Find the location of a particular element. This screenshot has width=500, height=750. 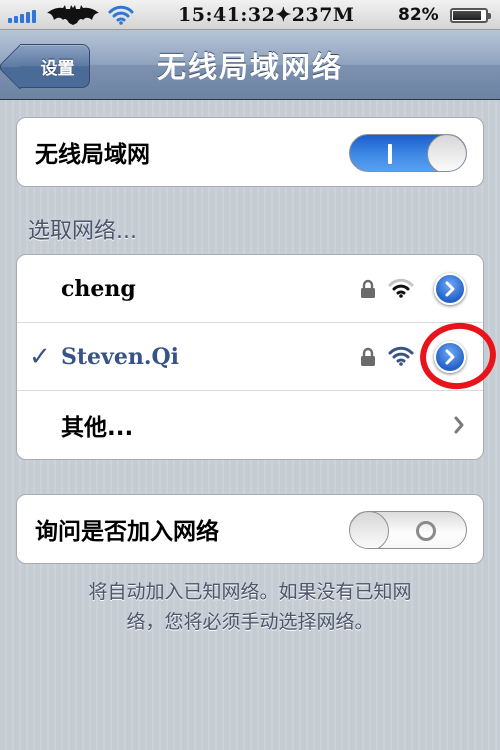

network-details-button is located at coordinates (450, 289).